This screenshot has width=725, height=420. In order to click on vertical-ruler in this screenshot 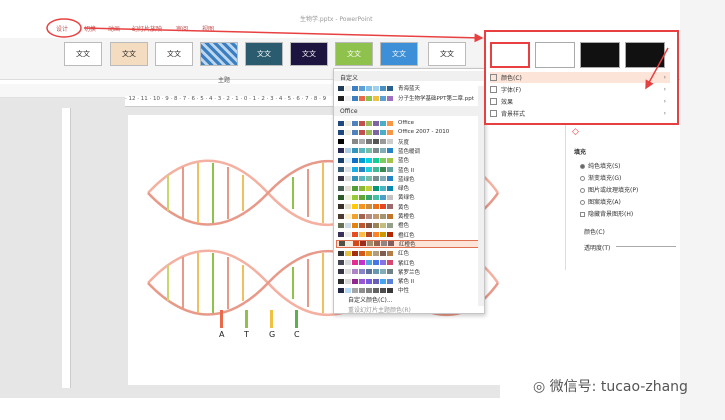, I will do `click(66, 248)`.